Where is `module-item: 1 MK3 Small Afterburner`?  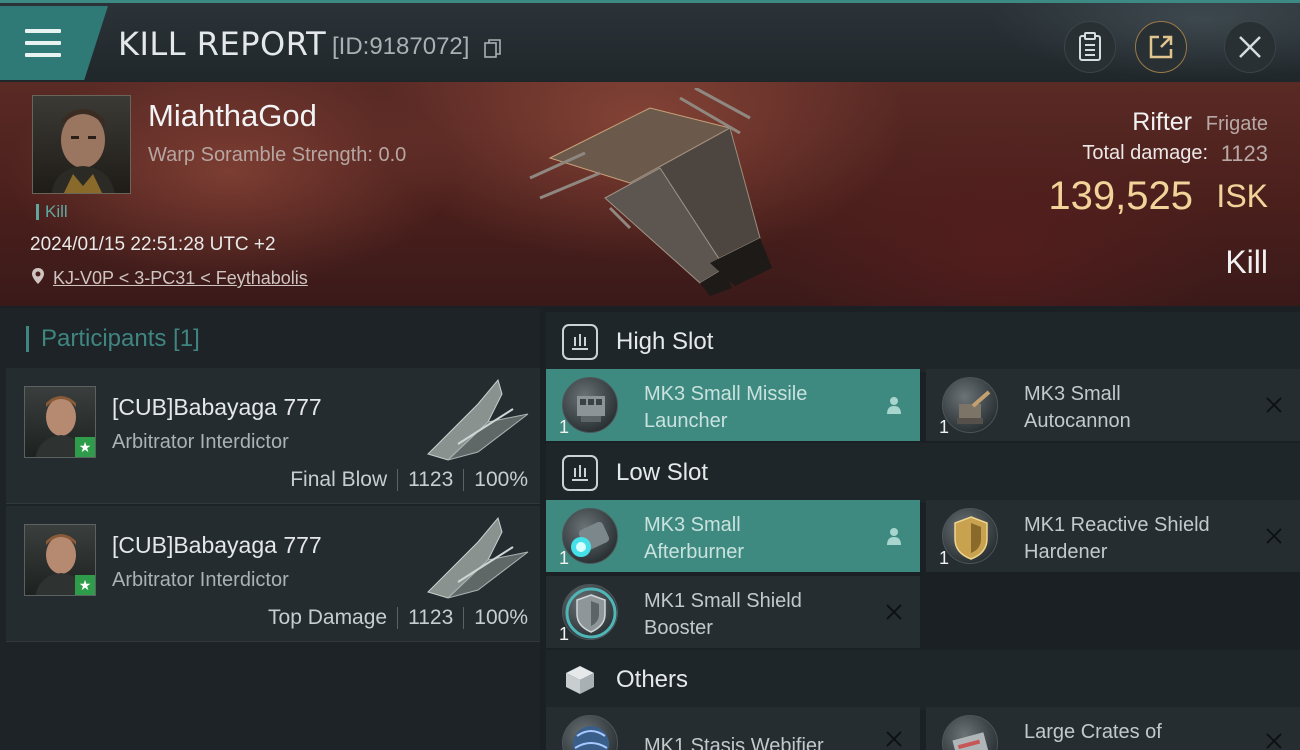
module-item: 1 MK3 Small Afterburner is located at coordinates (733, 536).